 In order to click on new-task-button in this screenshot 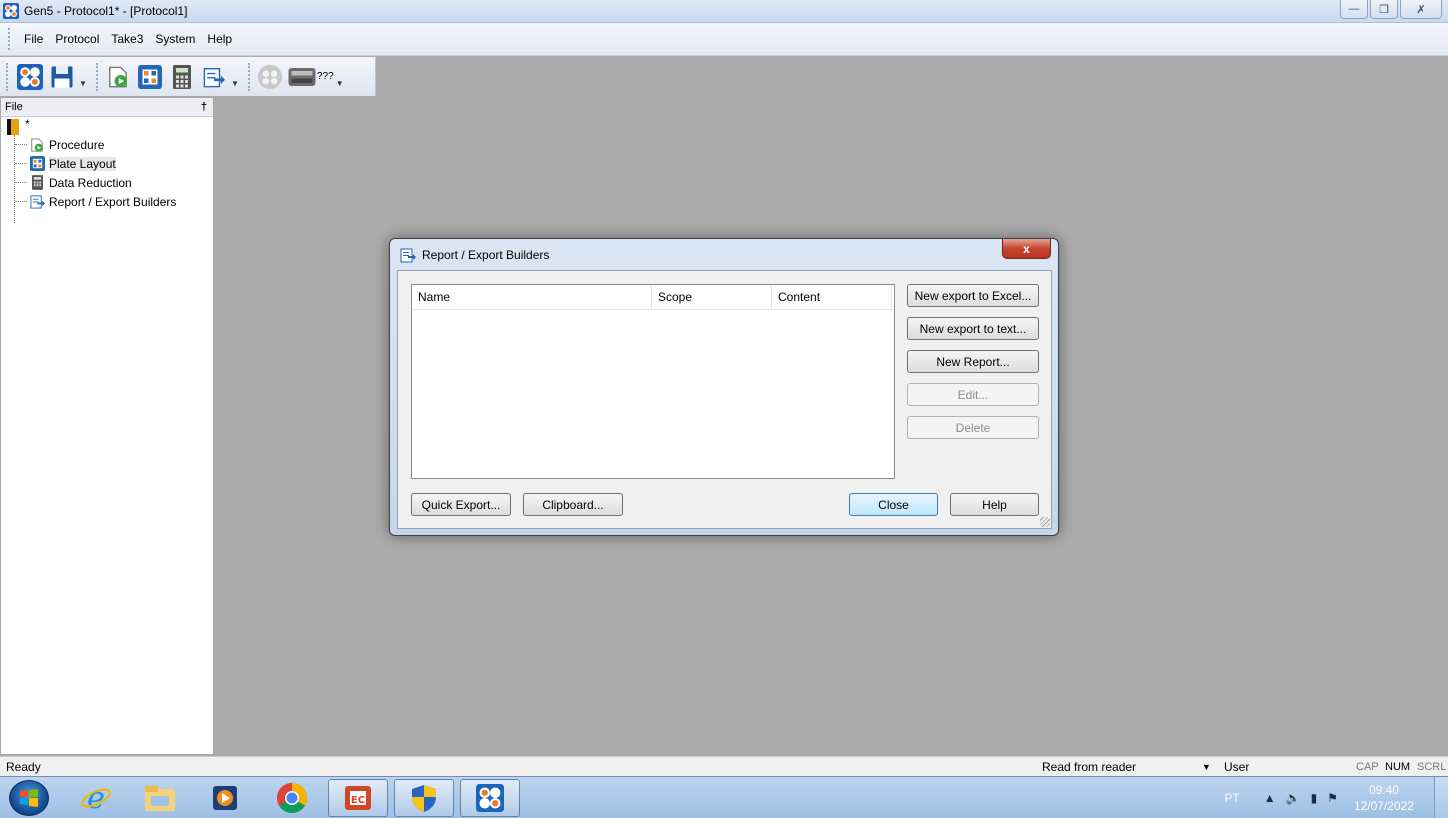, I will do `click(30, 77)`.